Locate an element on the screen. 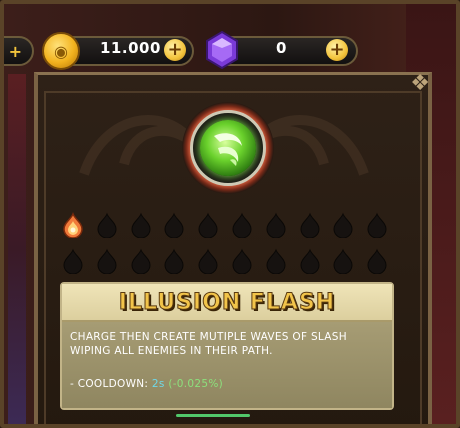 The width and height of the screenshot is (460, 428). add-gems-button: + is located at coordinates (337, 50).